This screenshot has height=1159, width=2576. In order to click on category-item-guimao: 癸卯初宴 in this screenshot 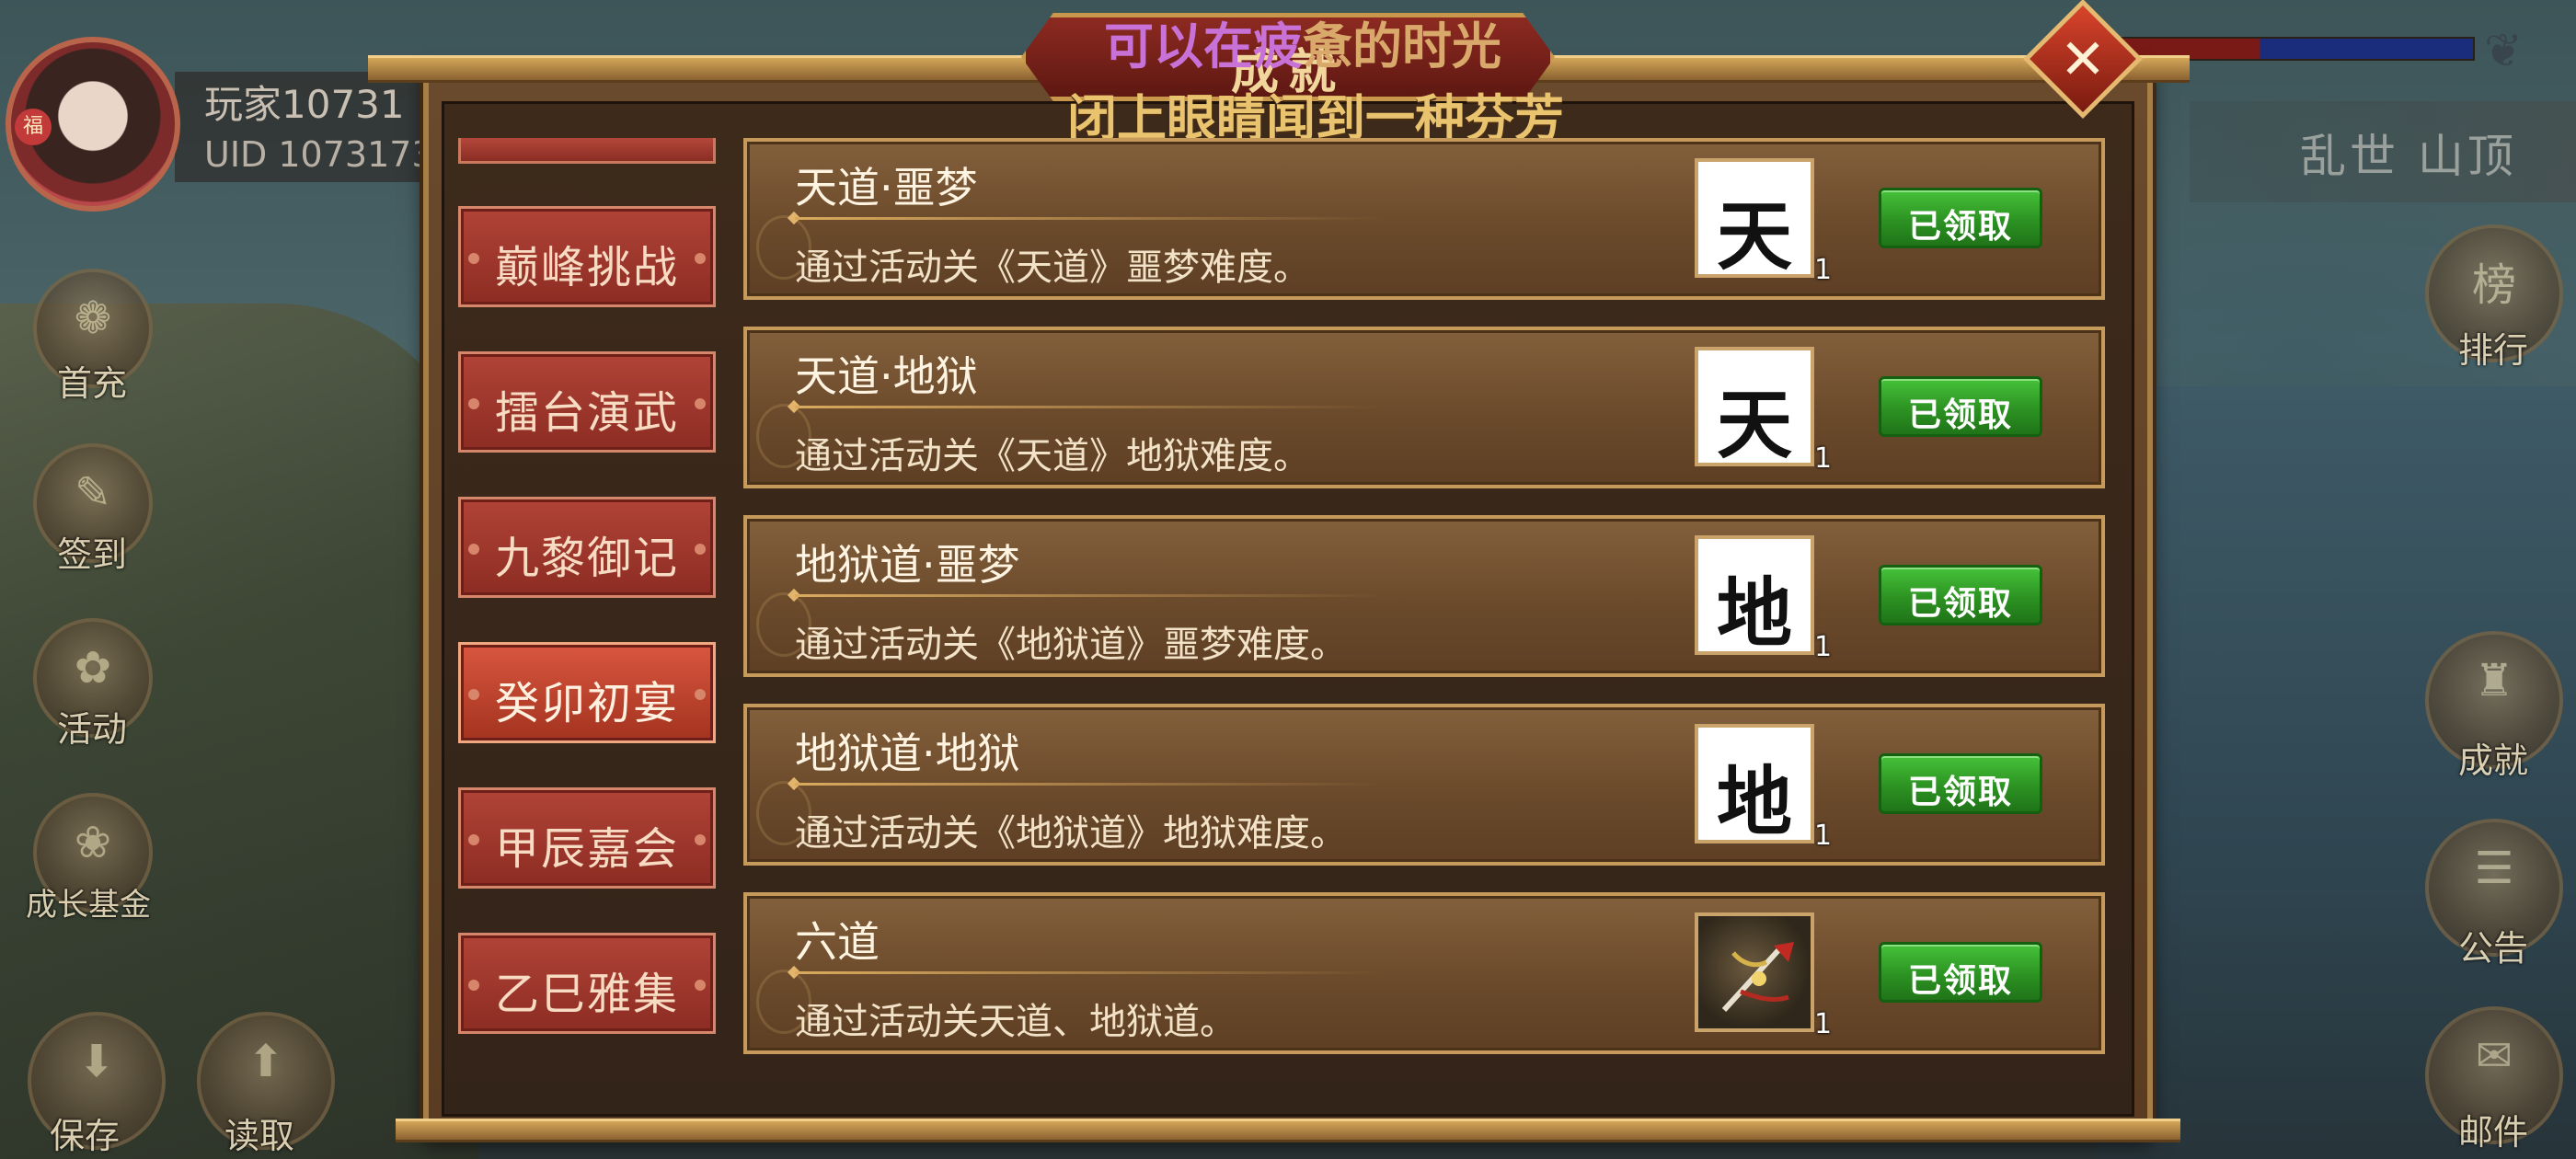, I will do `click(587, 692)`.